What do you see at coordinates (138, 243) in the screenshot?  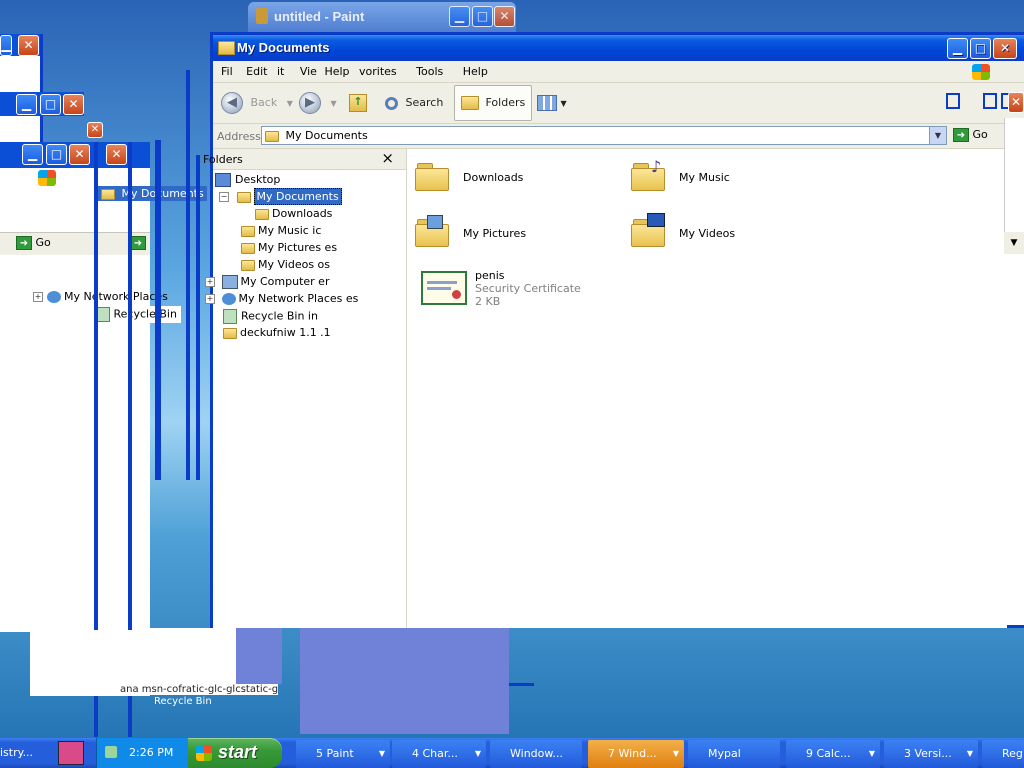 I see `ghost-go-icon-2: ➜` at bounding box center [138, 243].